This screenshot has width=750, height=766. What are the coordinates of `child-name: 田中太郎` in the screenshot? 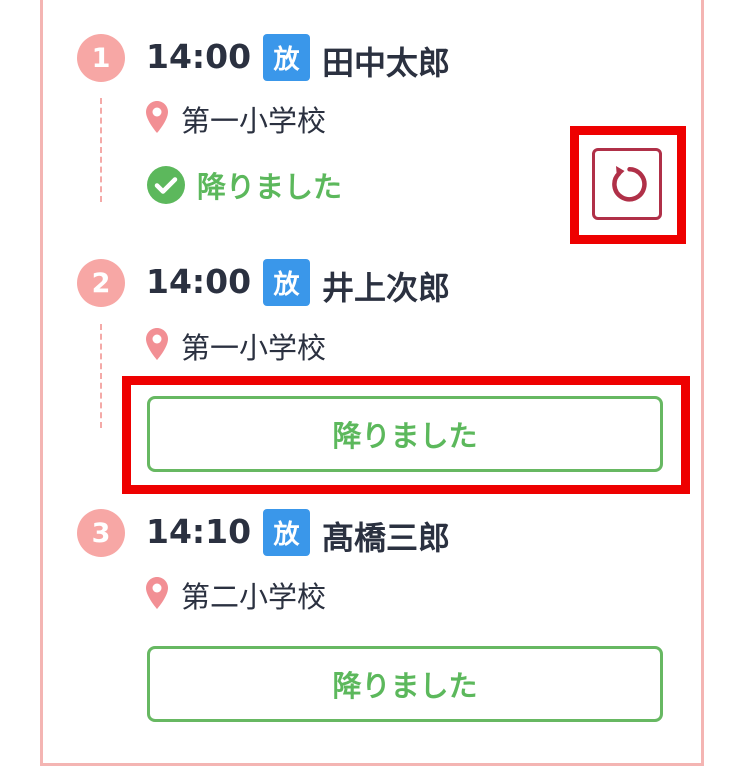 It's located at (386, 63).